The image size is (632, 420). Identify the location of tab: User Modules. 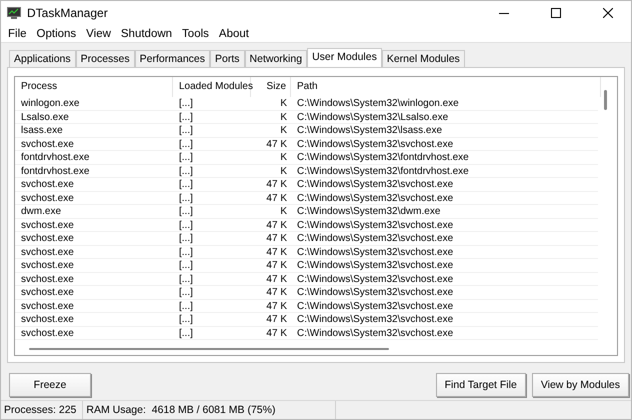
(344, 57).